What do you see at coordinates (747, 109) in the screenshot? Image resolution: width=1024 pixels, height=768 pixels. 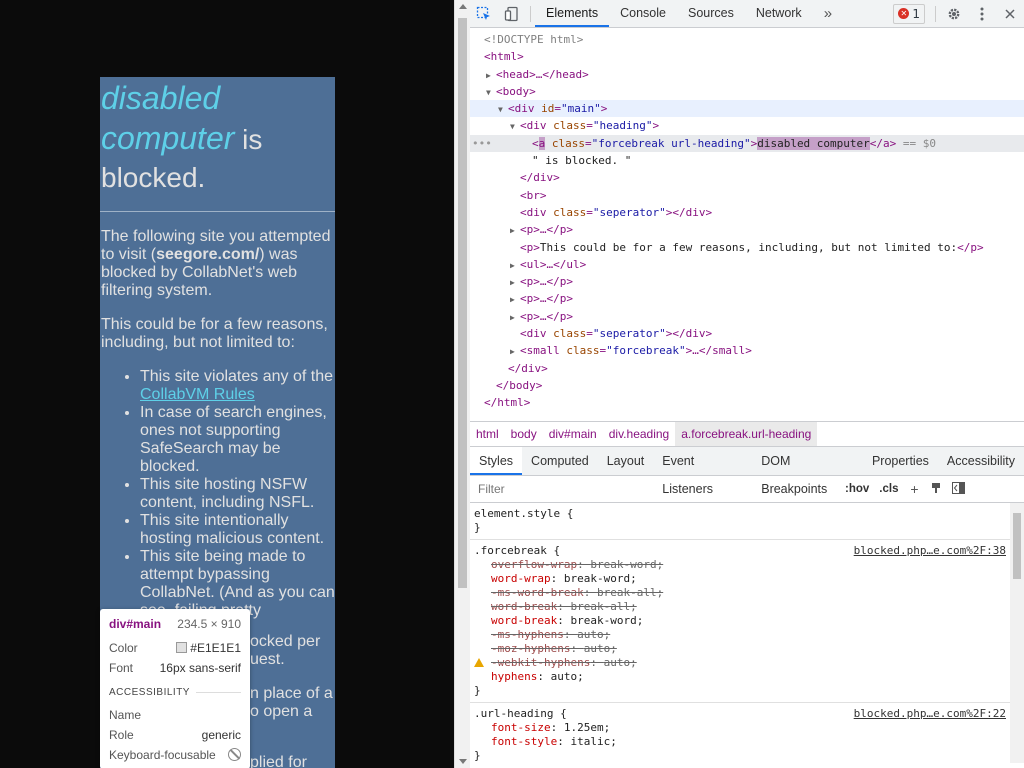 I see `dom-line-div-main: ▼ <div id="main">` at bounding box center [747, 109].